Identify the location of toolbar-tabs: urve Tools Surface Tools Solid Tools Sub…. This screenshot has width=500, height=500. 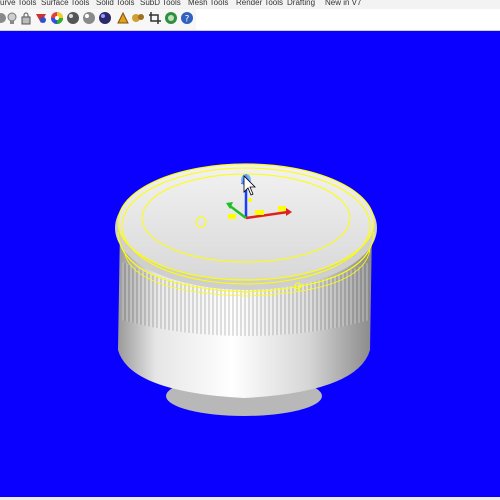
(250, 4).